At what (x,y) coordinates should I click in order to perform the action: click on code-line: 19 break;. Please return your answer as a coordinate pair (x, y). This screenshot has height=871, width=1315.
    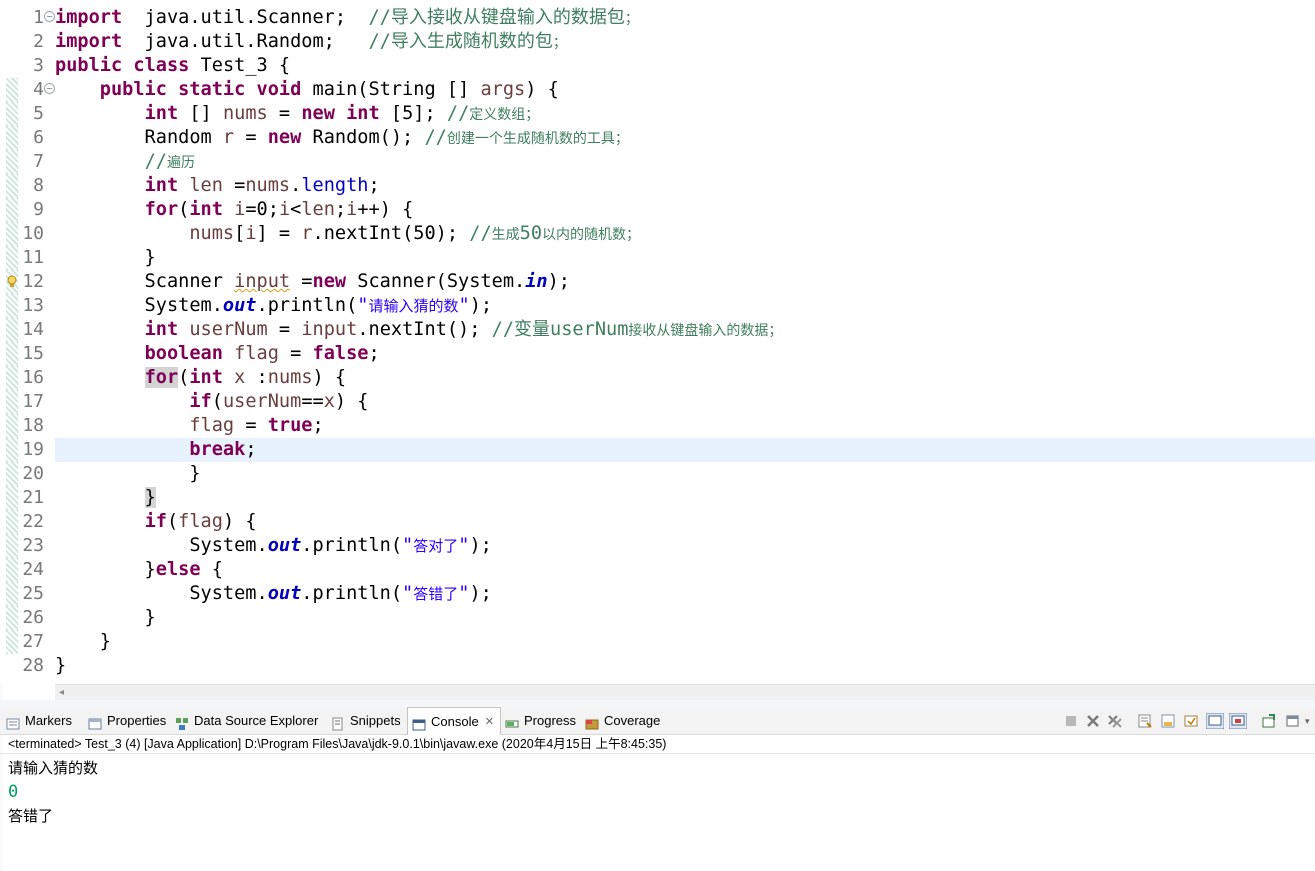
    Looking at the image, I should click on (657, 450).